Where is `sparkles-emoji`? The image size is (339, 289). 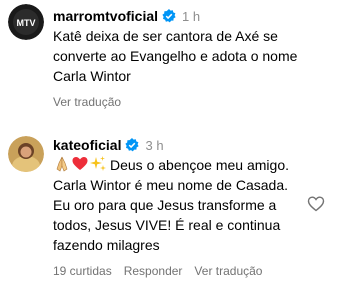 sparkles-emoji is located at coordinates (98, 163).